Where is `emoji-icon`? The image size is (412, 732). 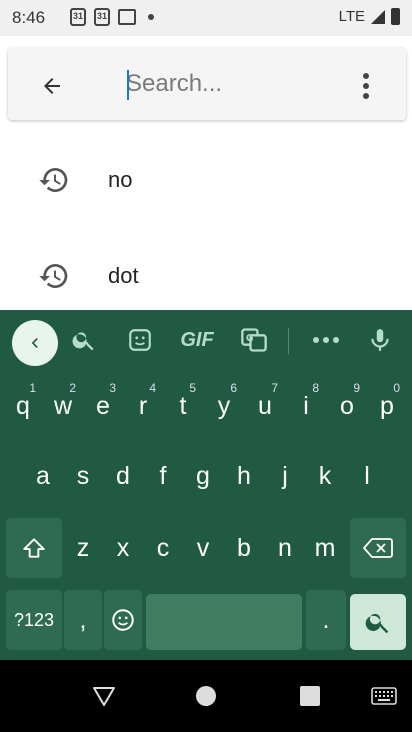
emoji-icon is located at coordinates (123, 620).